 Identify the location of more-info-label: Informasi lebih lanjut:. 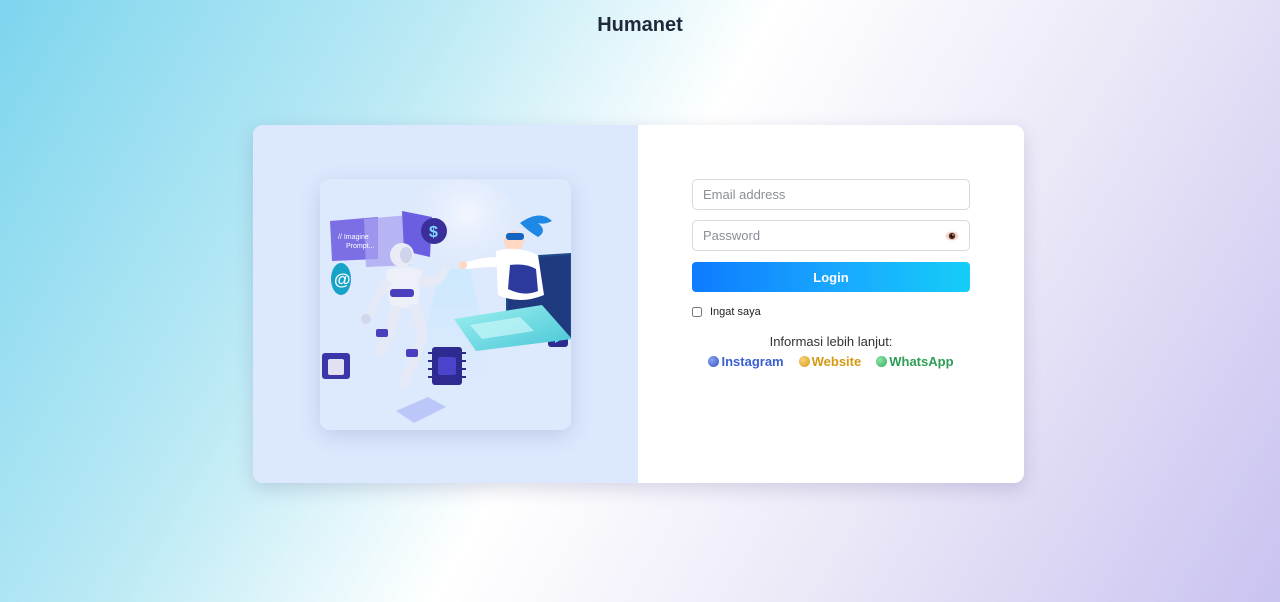
(831, 341).